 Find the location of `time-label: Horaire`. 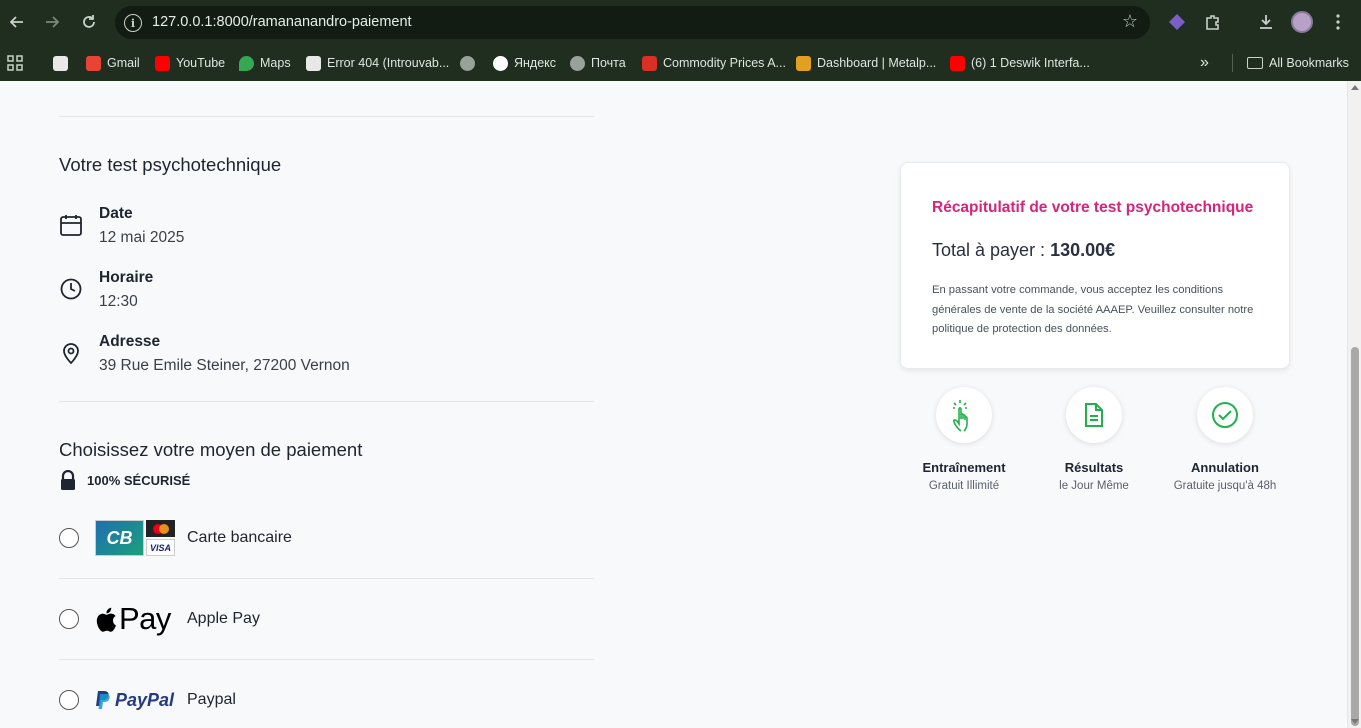

time-label: Horaire is located at coordinates (126, 277).